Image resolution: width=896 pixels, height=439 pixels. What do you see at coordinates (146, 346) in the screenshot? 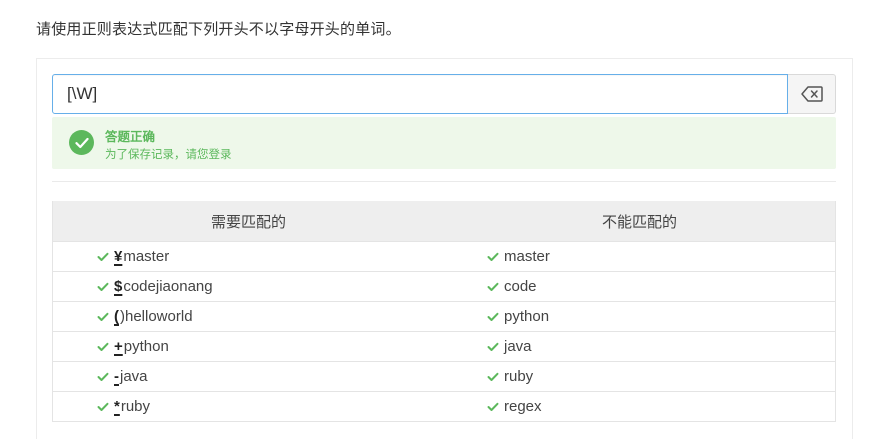
I see `match-word-rest: python` at bounding box center [146, 346].